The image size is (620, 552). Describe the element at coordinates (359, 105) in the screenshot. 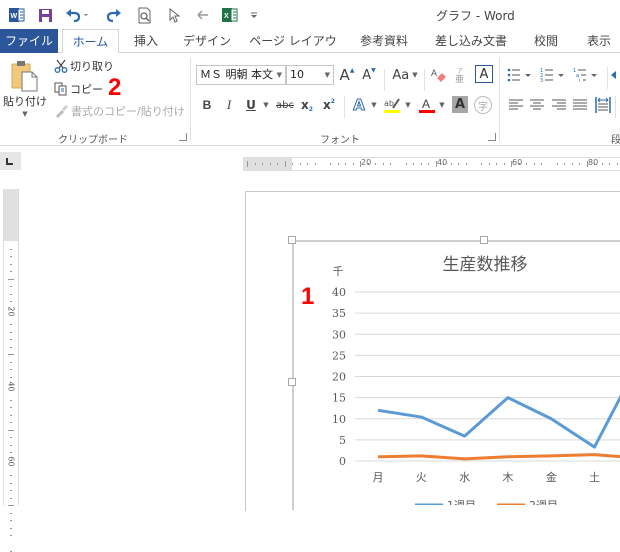

I see `text-effects-icon: A` at that location.